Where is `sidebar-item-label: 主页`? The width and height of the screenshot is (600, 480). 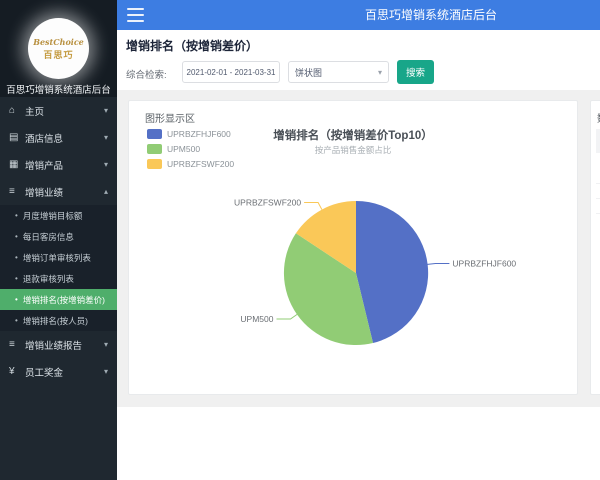
sidebar-item-label: 主页 is located at coordinates (35, 112).